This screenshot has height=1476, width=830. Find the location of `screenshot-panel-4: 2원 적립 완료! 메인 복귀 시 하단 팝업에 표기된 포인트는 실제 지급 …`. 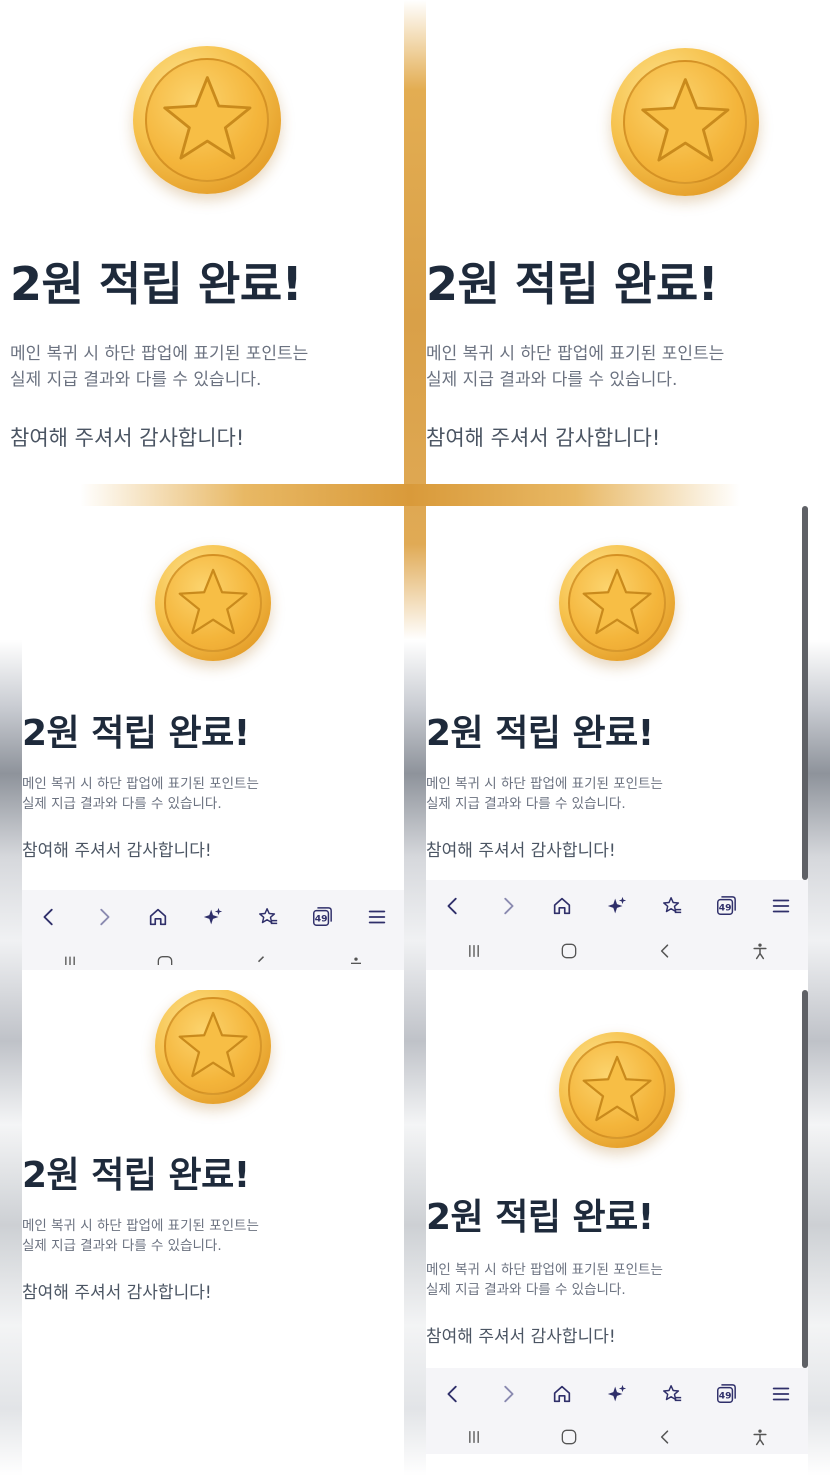

screenshot-panel-4: 2원 적립 완료! 메인 복귀 시 하단 팝업에 표기된 포인트는 실제 지급 … is located at coordinates (617, 738).